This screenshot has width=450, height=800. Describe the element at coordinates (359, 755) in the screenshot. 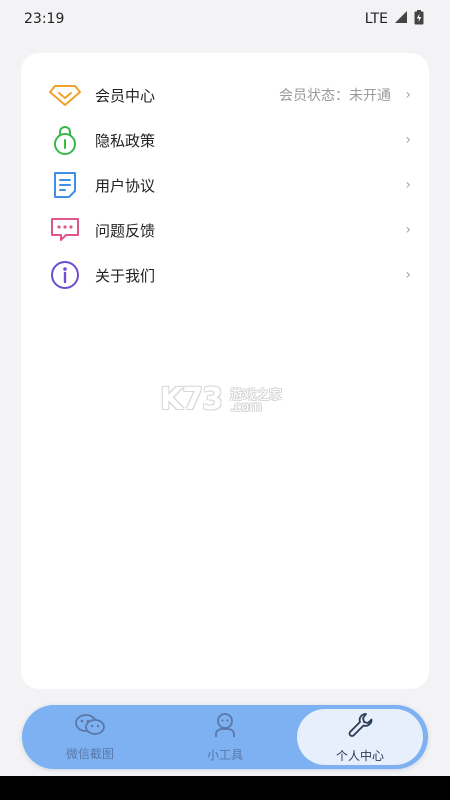

I see `tab-label: 个人中心` at that location.